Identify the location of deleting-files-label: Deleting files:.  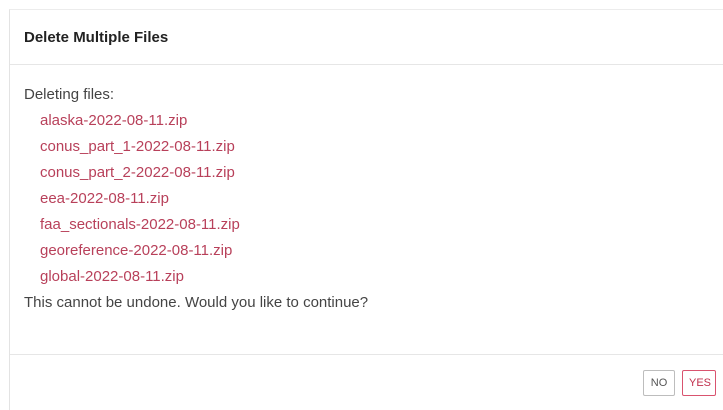
(69, 94).